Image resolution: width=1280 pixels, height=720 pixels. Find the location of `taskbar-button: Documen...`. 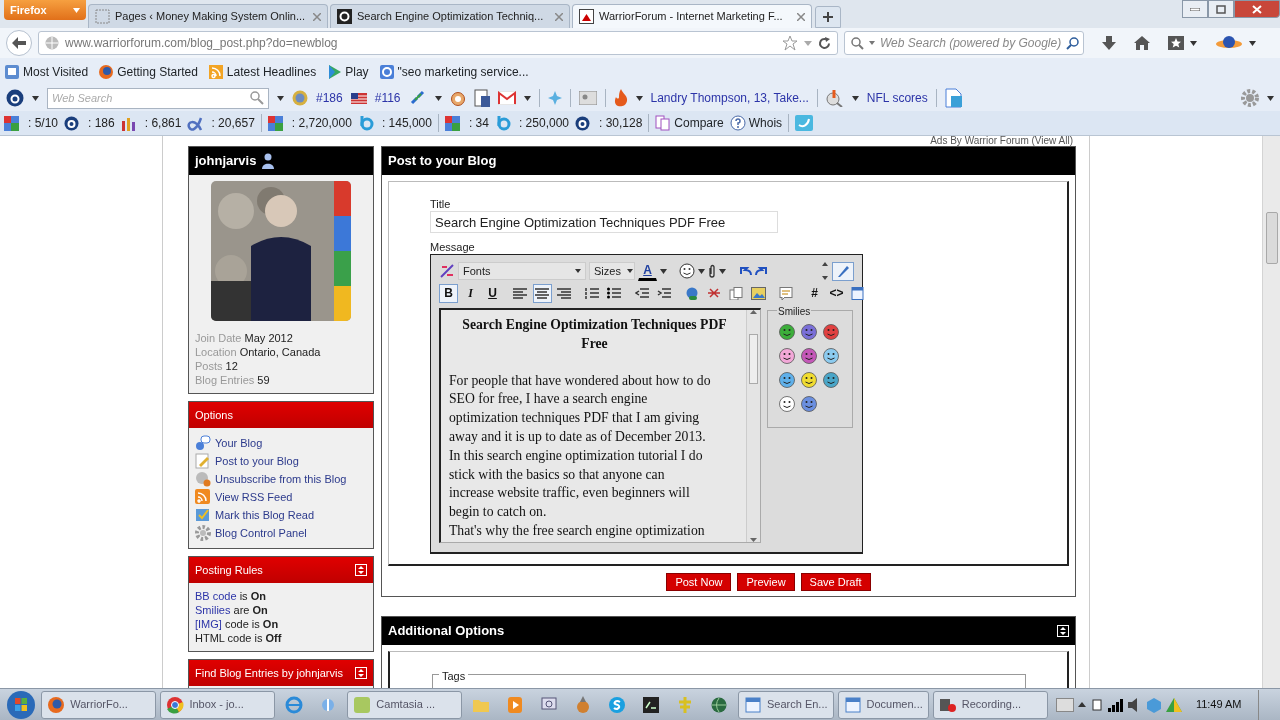

taskbar-button: Documen... is located at coordinates (883, 704).